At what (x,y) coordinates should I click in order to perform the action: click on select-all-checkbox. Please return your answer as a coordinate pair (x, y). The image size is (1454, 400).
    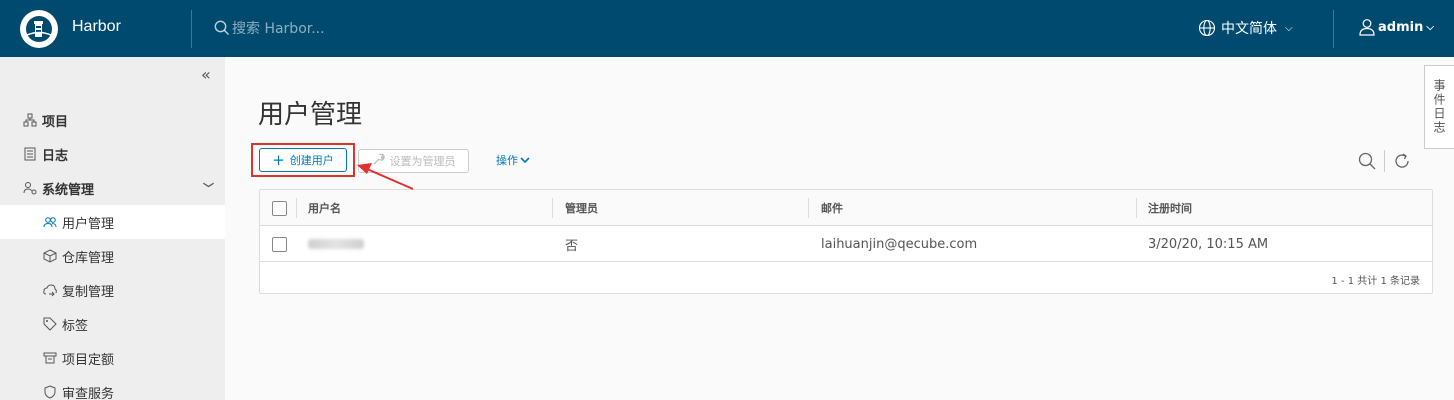
    Looking at the image, I should click on (279, 208).